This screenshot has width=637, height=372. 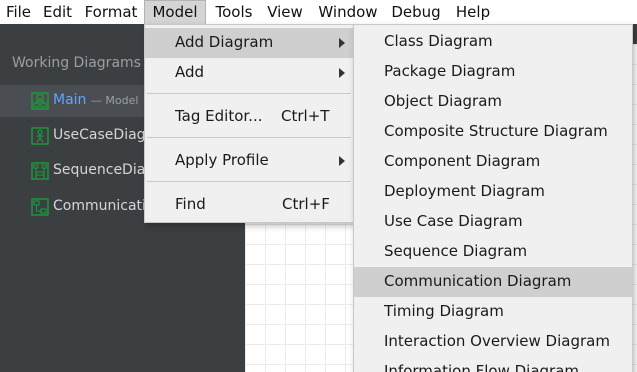 I want to click on menu-item-label: Information Flow Diagram, so click(x=482, y=367).